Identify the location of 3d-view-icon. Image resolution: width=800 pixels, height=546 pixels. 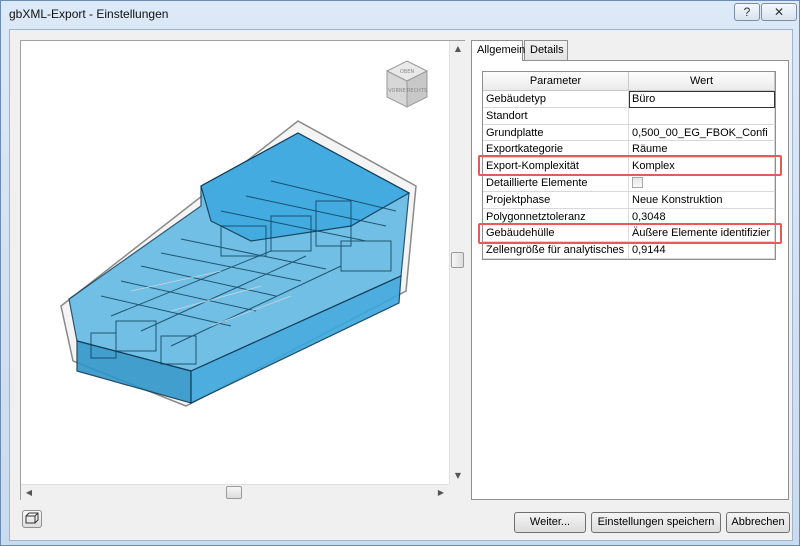
(32, 518).